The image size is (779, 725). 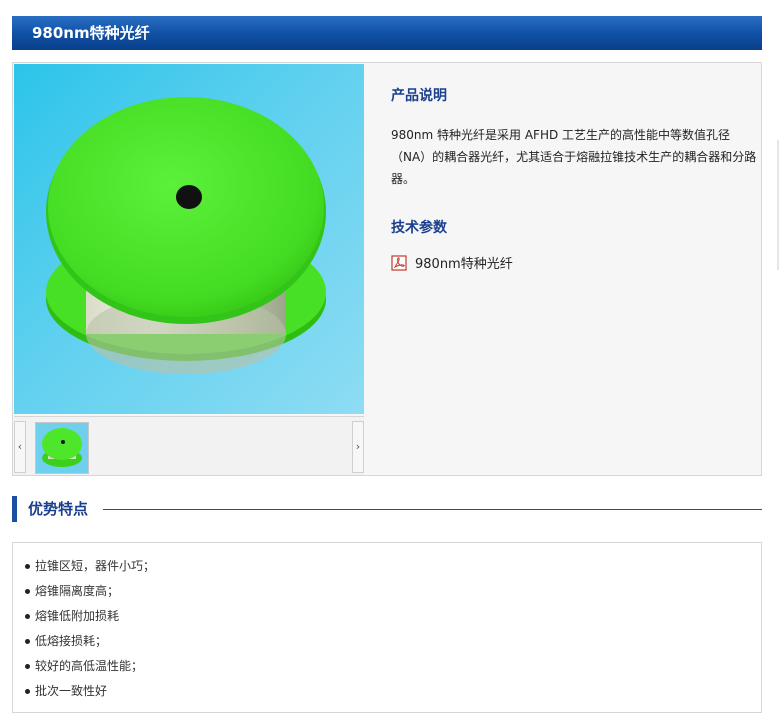 What do you see at coordinates (91, 33) in the screenshot?
I see `page-title: 980nm特种光纤` at bounding box center [91, 33].